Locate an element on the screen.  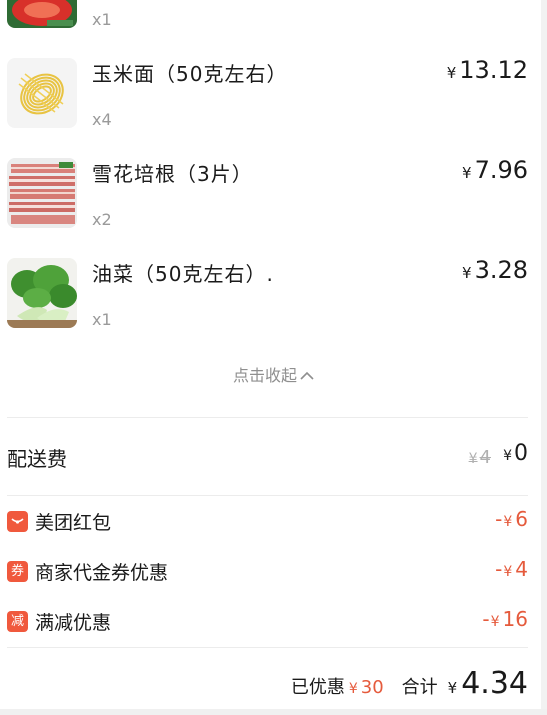
discount-amount-value: 4 is located at coordinates (521, 569).